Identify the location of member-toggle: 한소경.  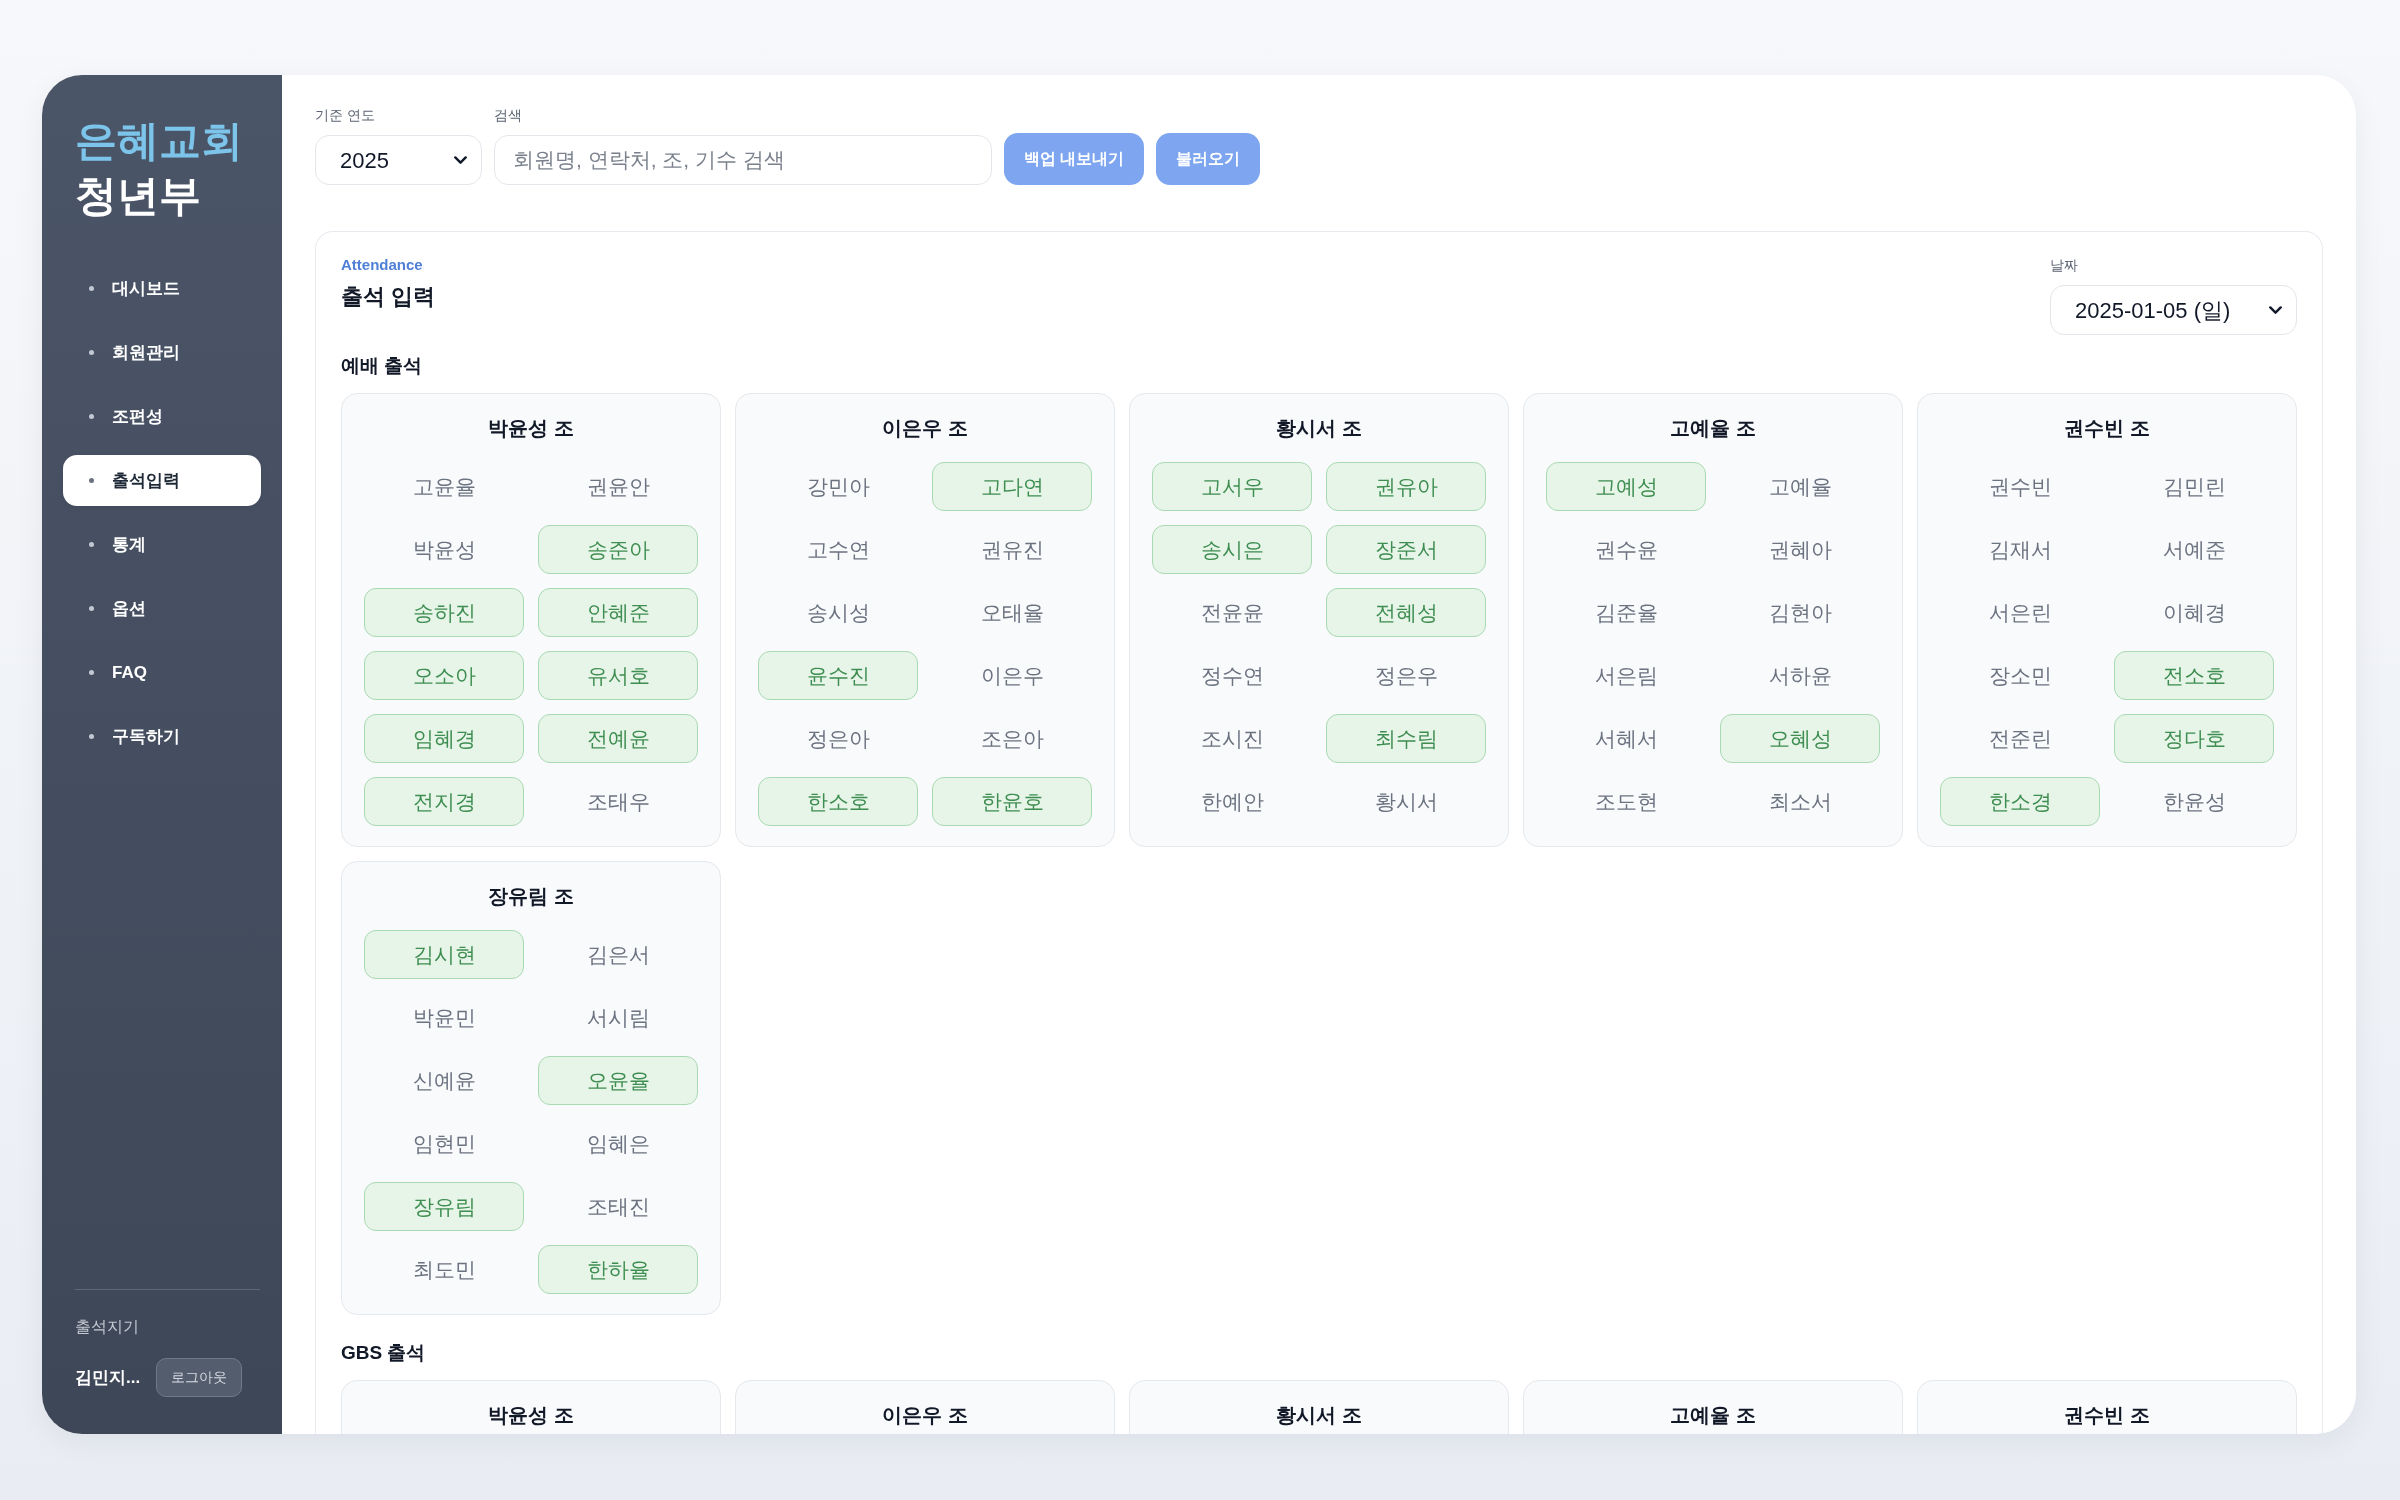
(2020, 801).